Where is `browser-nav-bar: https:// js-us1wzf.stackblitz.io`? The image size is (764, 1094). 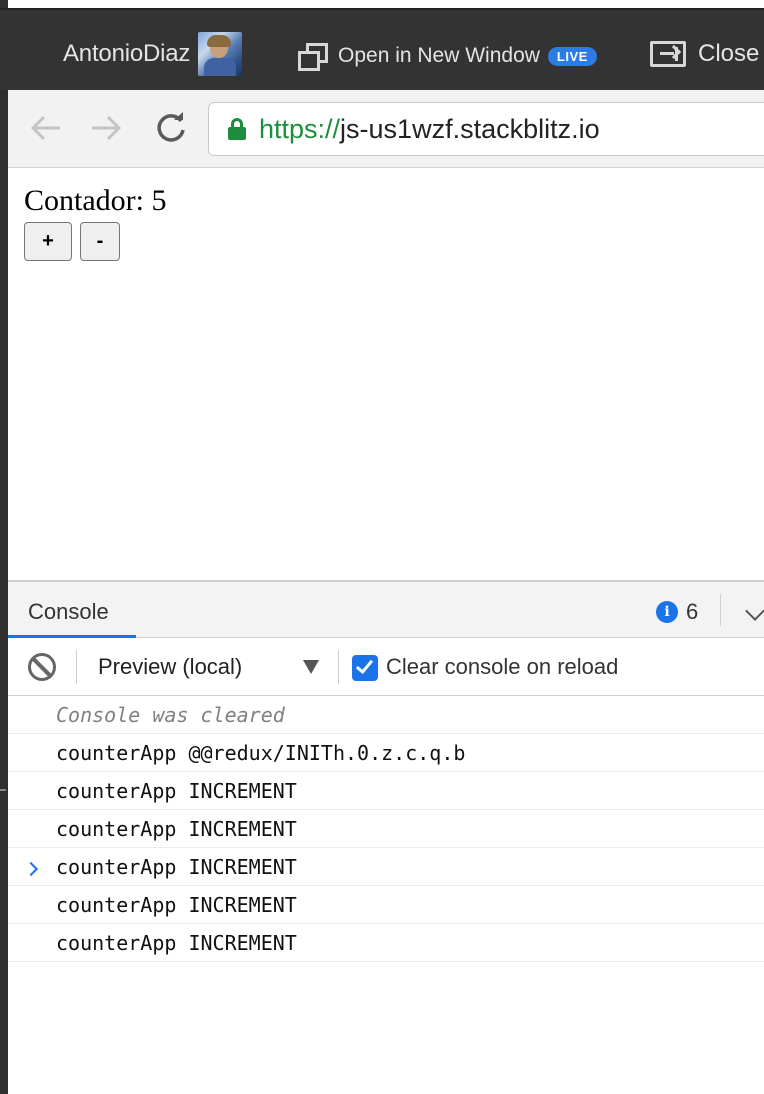
browser-nav-bar: https:// js-us1wzf.stackblitz.io is located at coordinates (386, 129).